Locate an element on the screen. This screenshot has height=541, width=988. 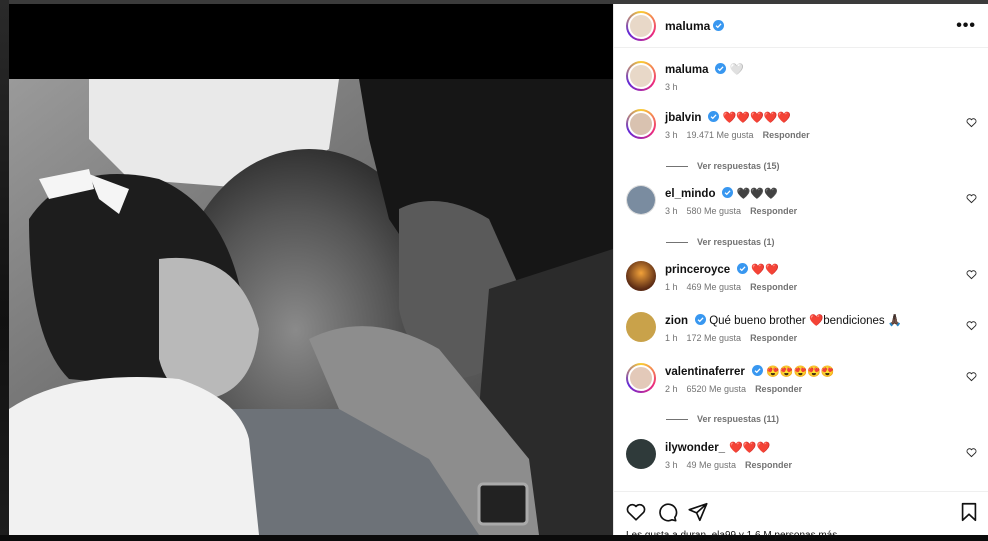
comment-text: ❤️❤️❤️❤️❤️ is located at coordinates (757, 118).